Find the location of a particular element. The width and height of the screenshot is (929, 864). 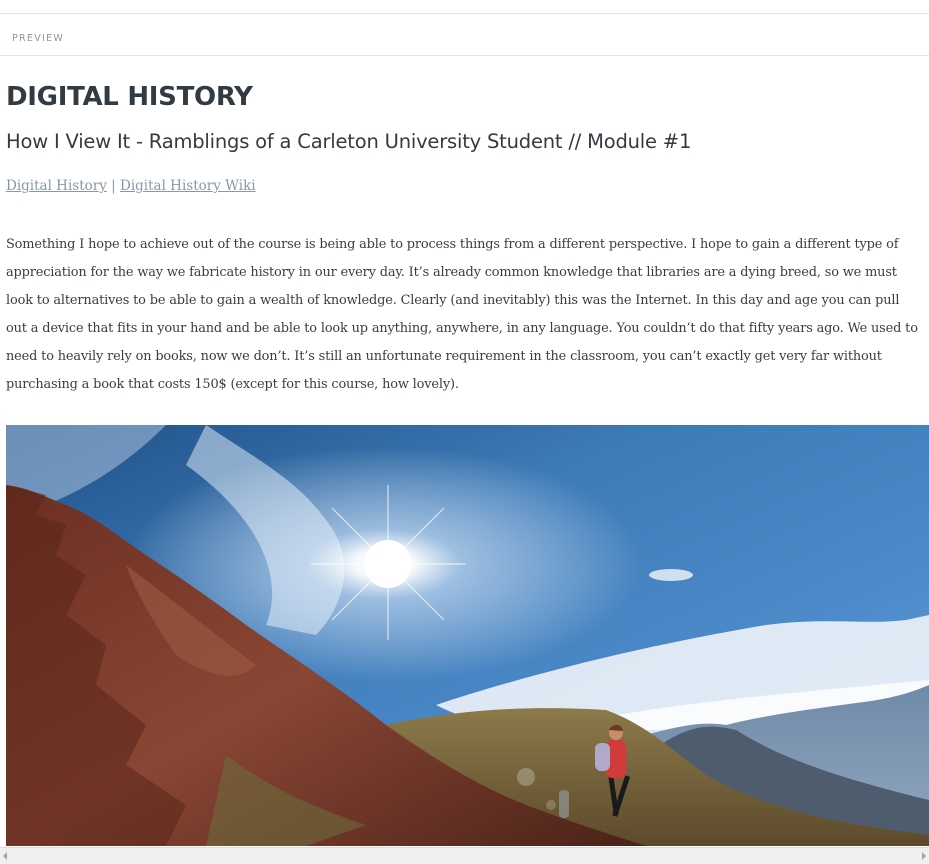

post-links: Digital History | Digital History Wiki is located at coordinates (131, 186).